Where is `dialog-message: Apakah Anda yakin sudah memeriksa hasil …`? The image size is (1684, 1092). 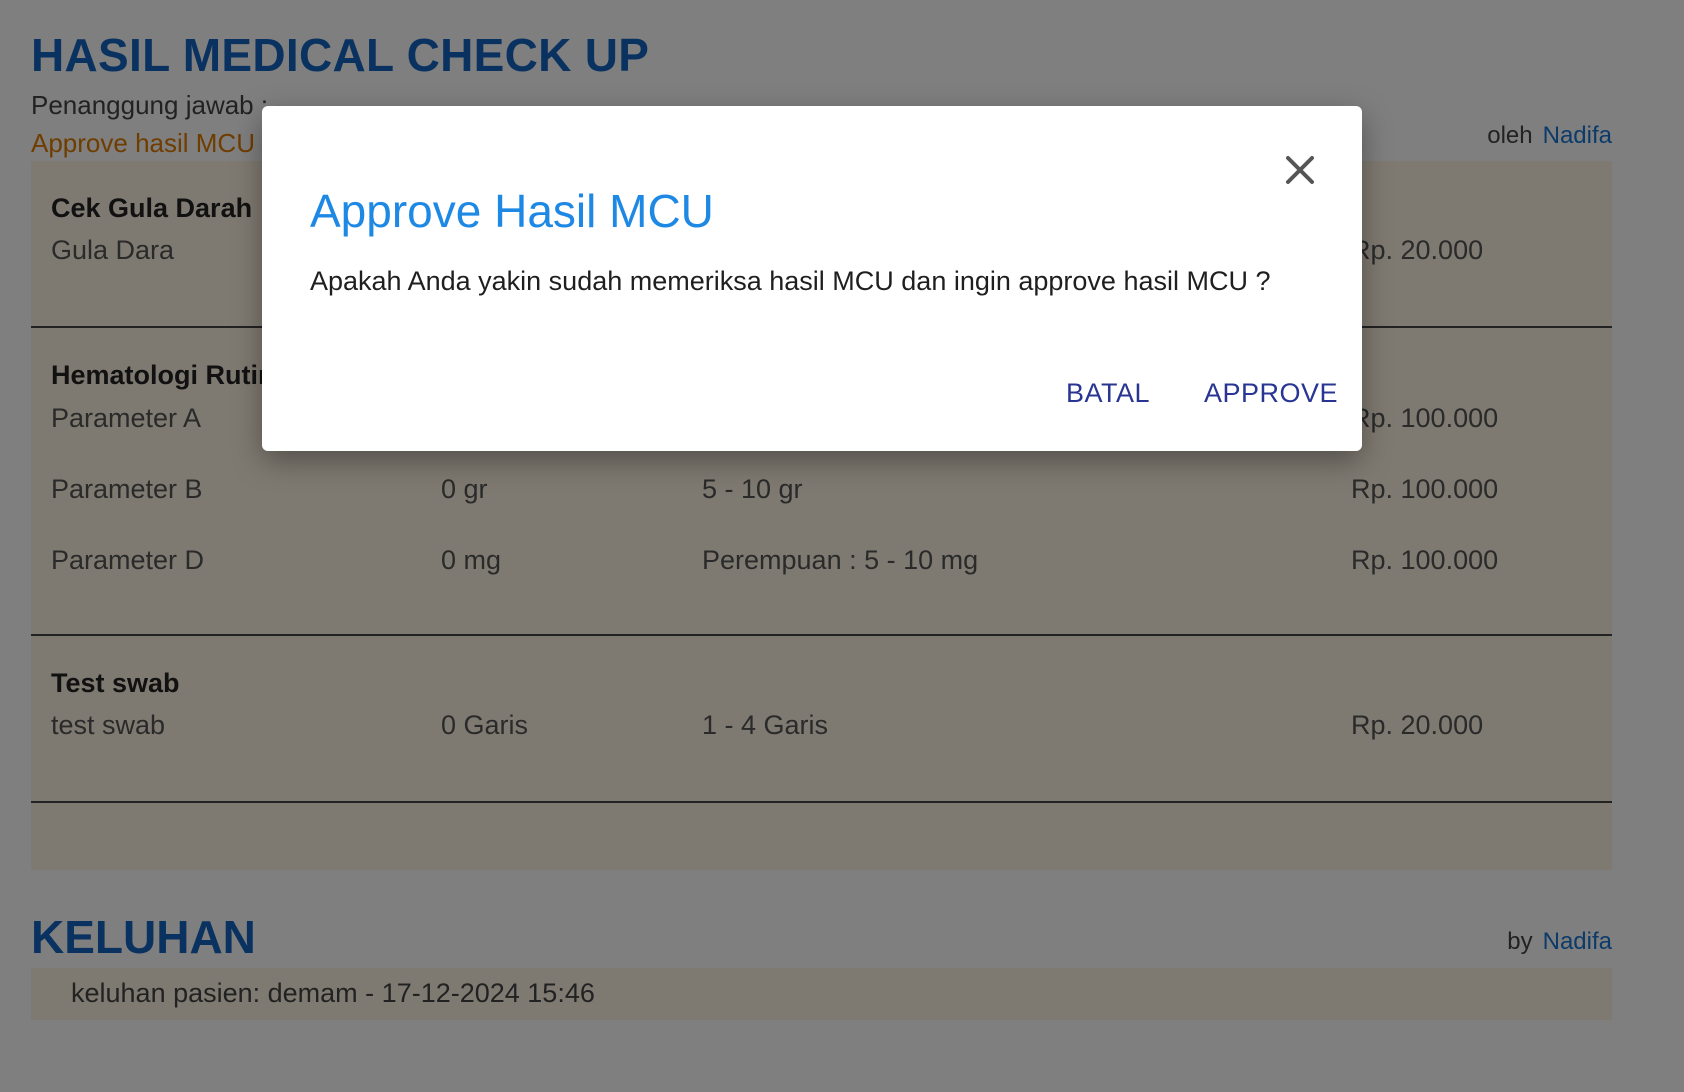 dialog-message: Apakah Anda yakin sudah memeriksa hasil … is located at coordinates (790, 281).